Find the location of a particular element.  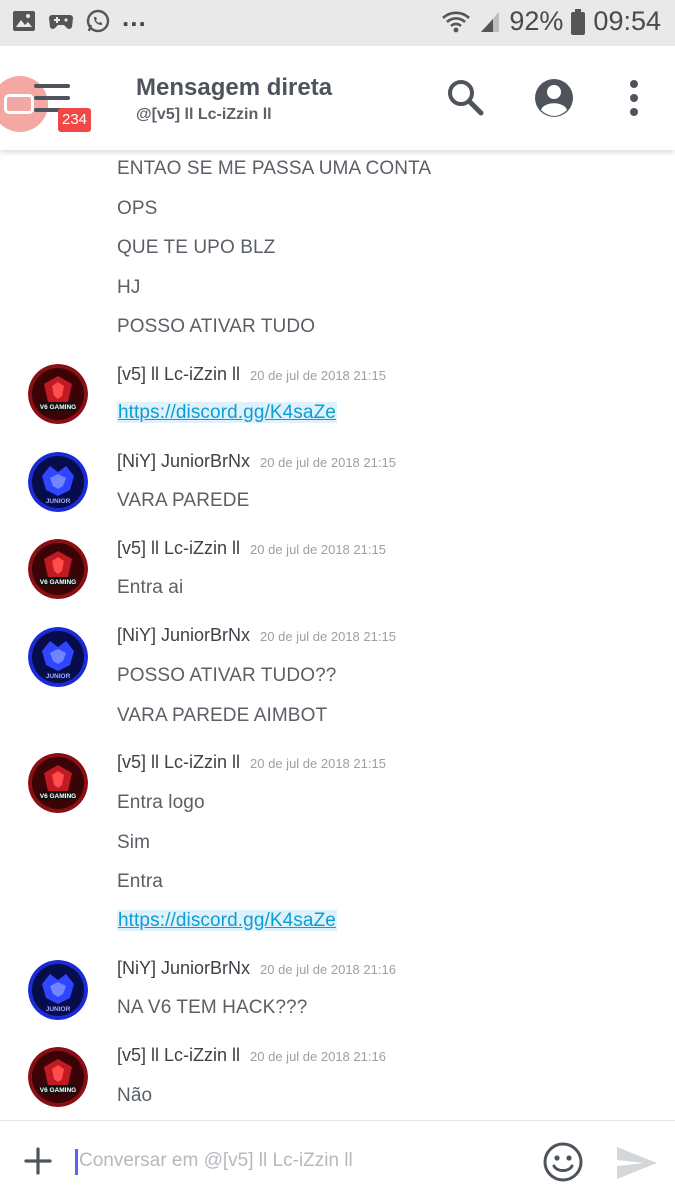

message-text: POSSO ATIVAR TUDO is located at coordinates (216, 326).